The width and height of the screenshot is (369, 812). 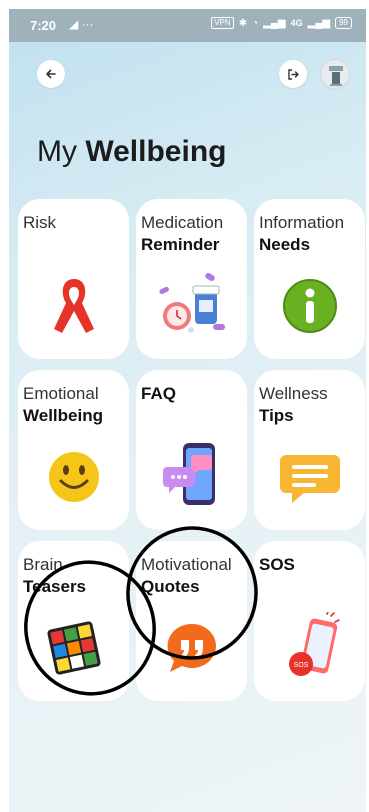 What do you see at coordinates (222, 23) in the screenshot?
I see `vpn-icon: VPN` at bounding box center [222, 23].